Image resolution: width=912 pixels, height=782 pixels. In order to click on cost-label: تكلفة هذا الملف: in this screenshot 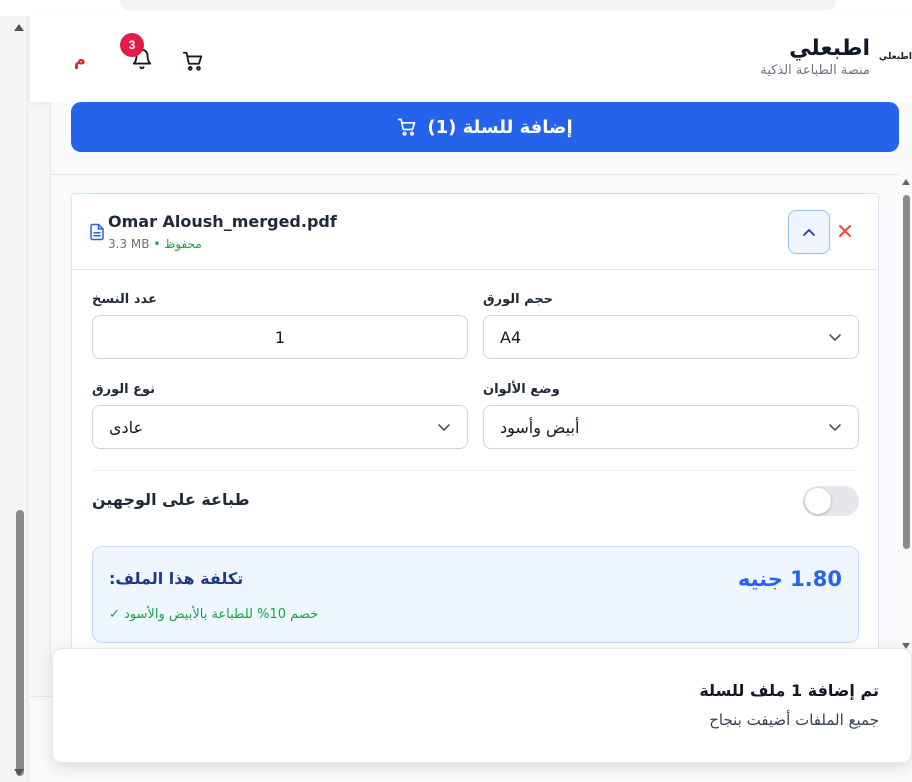, I will do `click(176, 578)`.